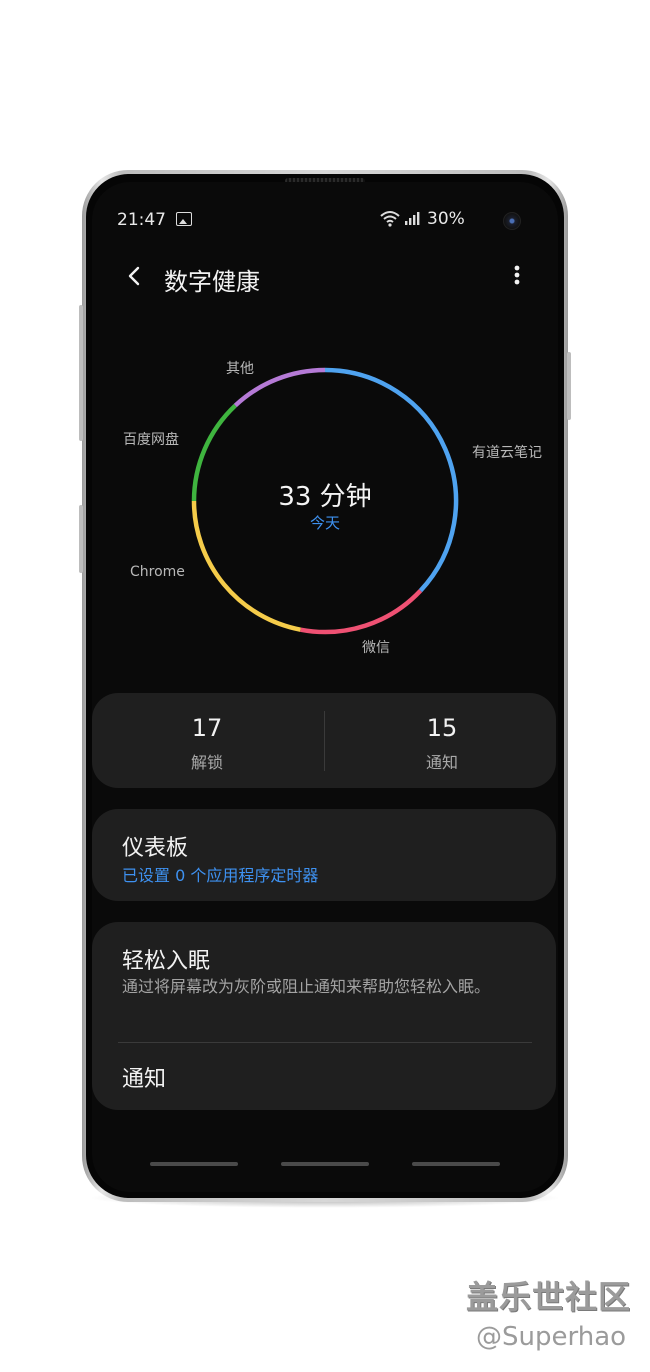  What do you see at coordinates (441, 762) in the screenshot?
I see `notifications-label: 通知` at bounding box center [441, 762].